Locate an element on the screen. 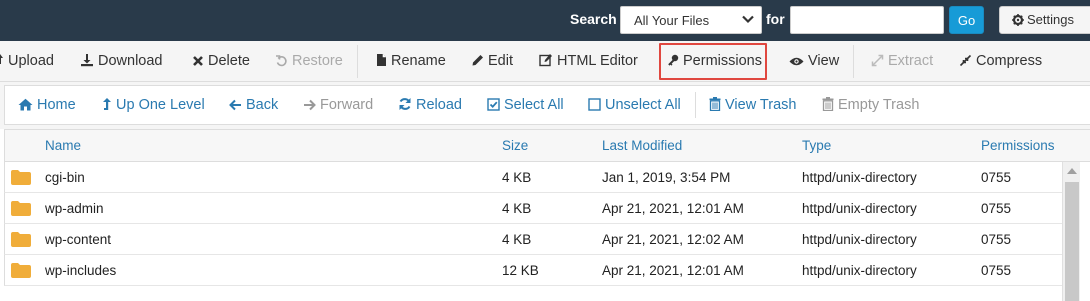 This screenshot has width=1090, height=301. download-icon is located at coordinates (87, 60).